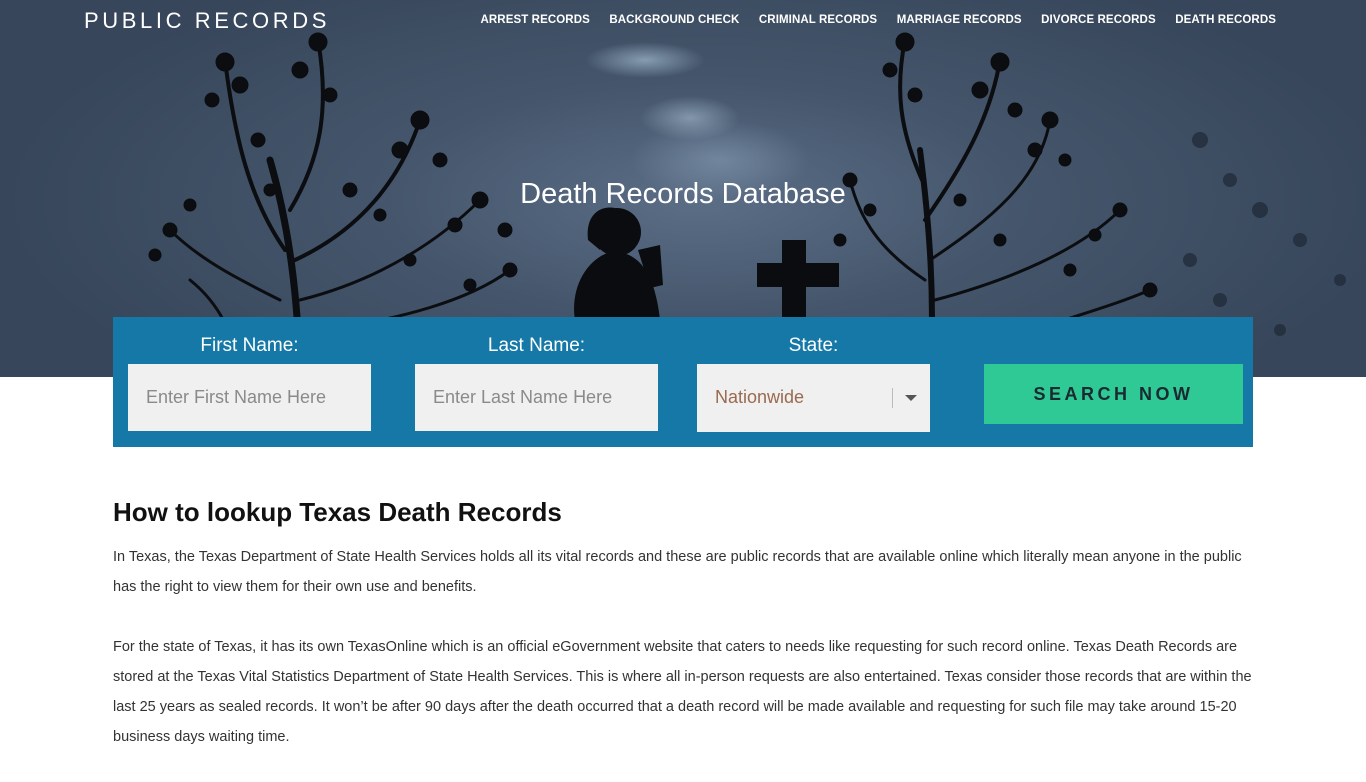  Describe the element at coordinates (534, 20) in the screenshot. I see `nav-arrest-records: ARREST RECORDS` at that location.